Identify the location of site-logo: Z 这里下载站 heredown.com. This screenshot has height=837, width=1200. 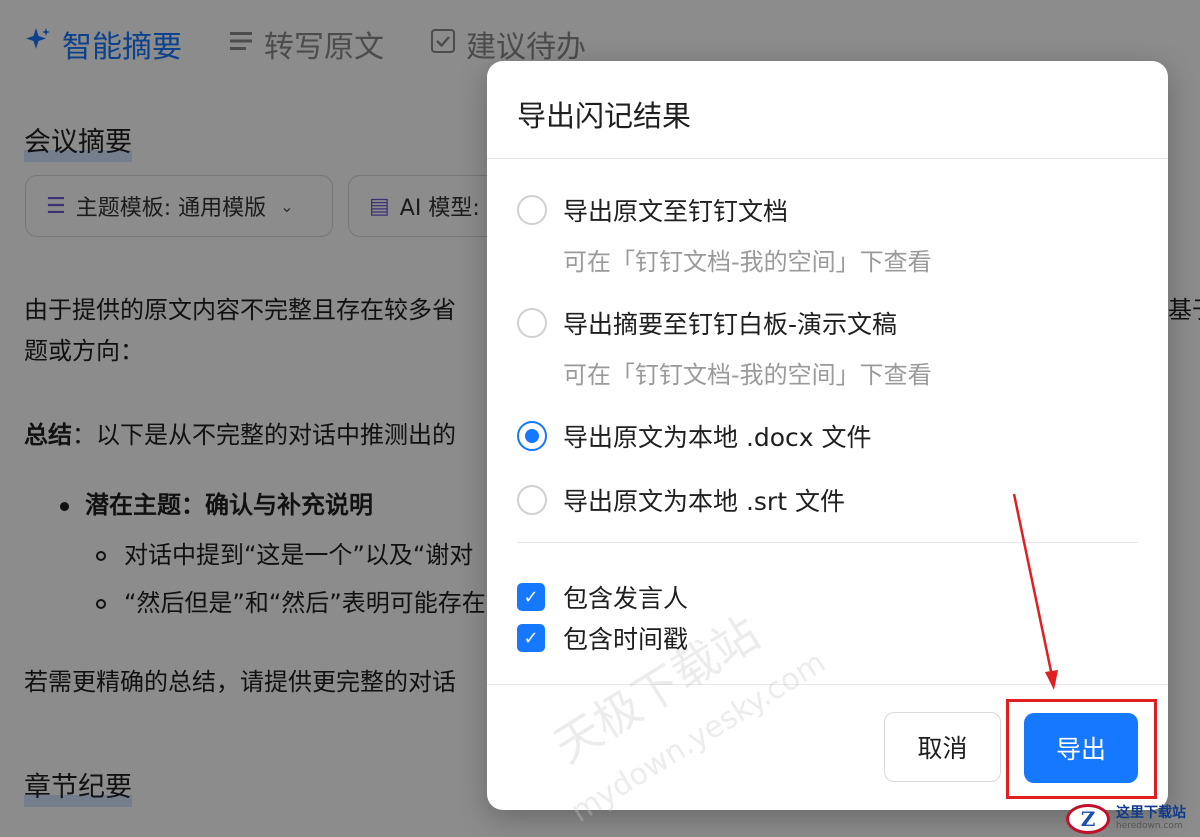
(1126, 818).